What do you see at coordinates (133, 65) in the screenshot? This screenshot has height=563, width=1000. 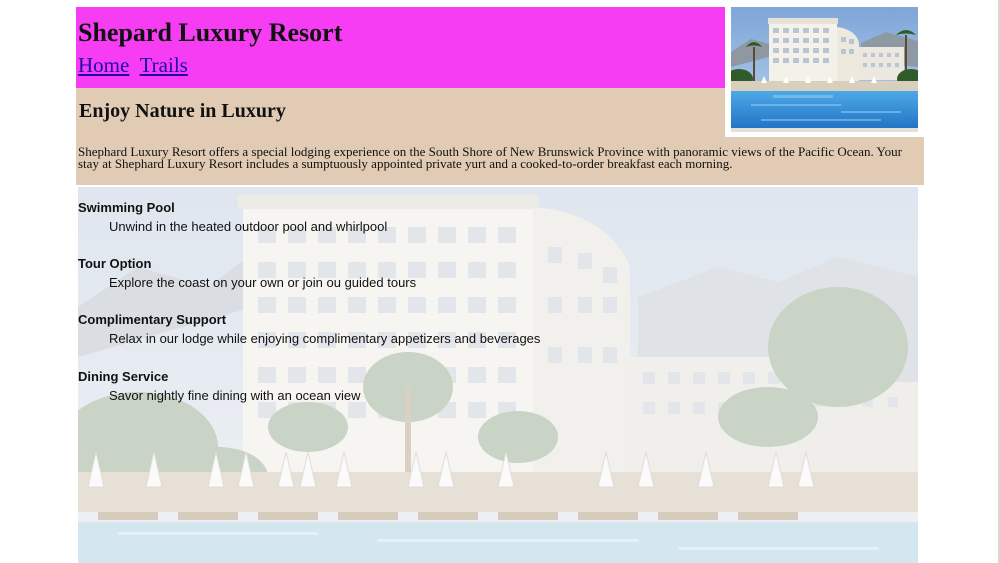 I see `main-nav: Home Trails` at bounding box center [133, 65].